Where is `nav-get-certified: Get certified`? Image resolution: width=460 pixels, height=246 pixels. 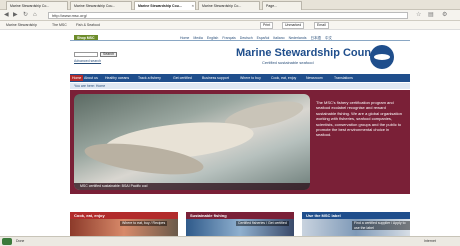
nav-get-certified: Get certified is located at coordinates (182, 78).